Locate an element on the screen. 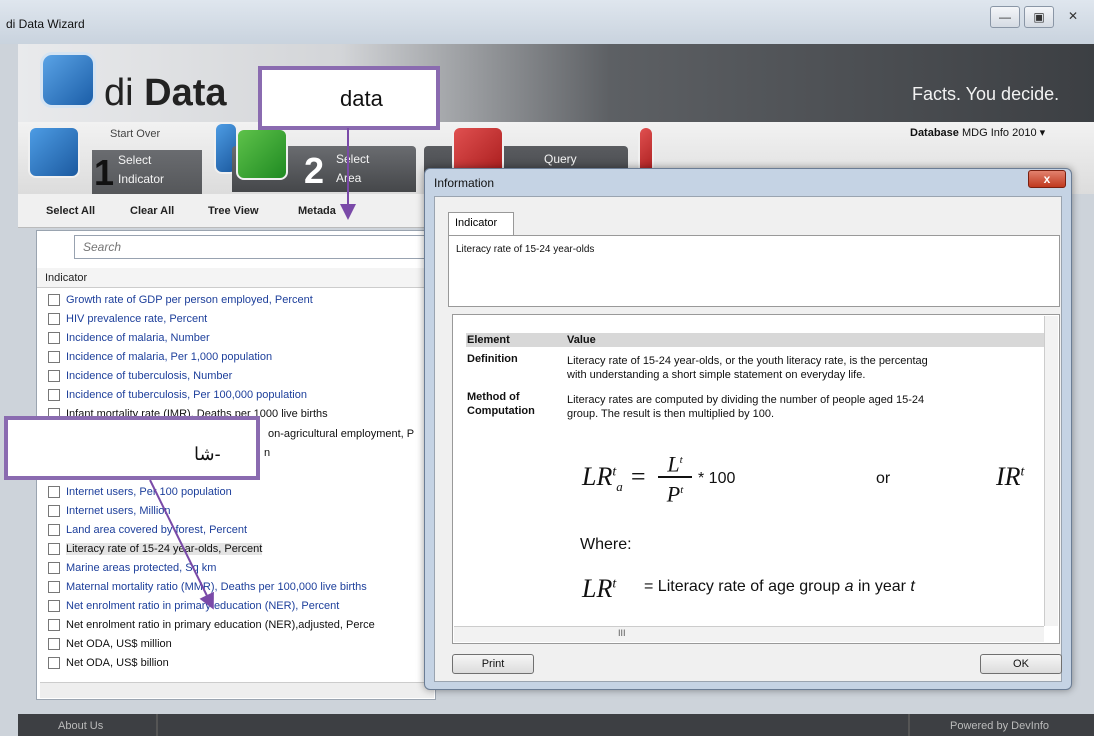 The image size is (1094, 736). annotation-arrows is located at coordinates (252, 369).